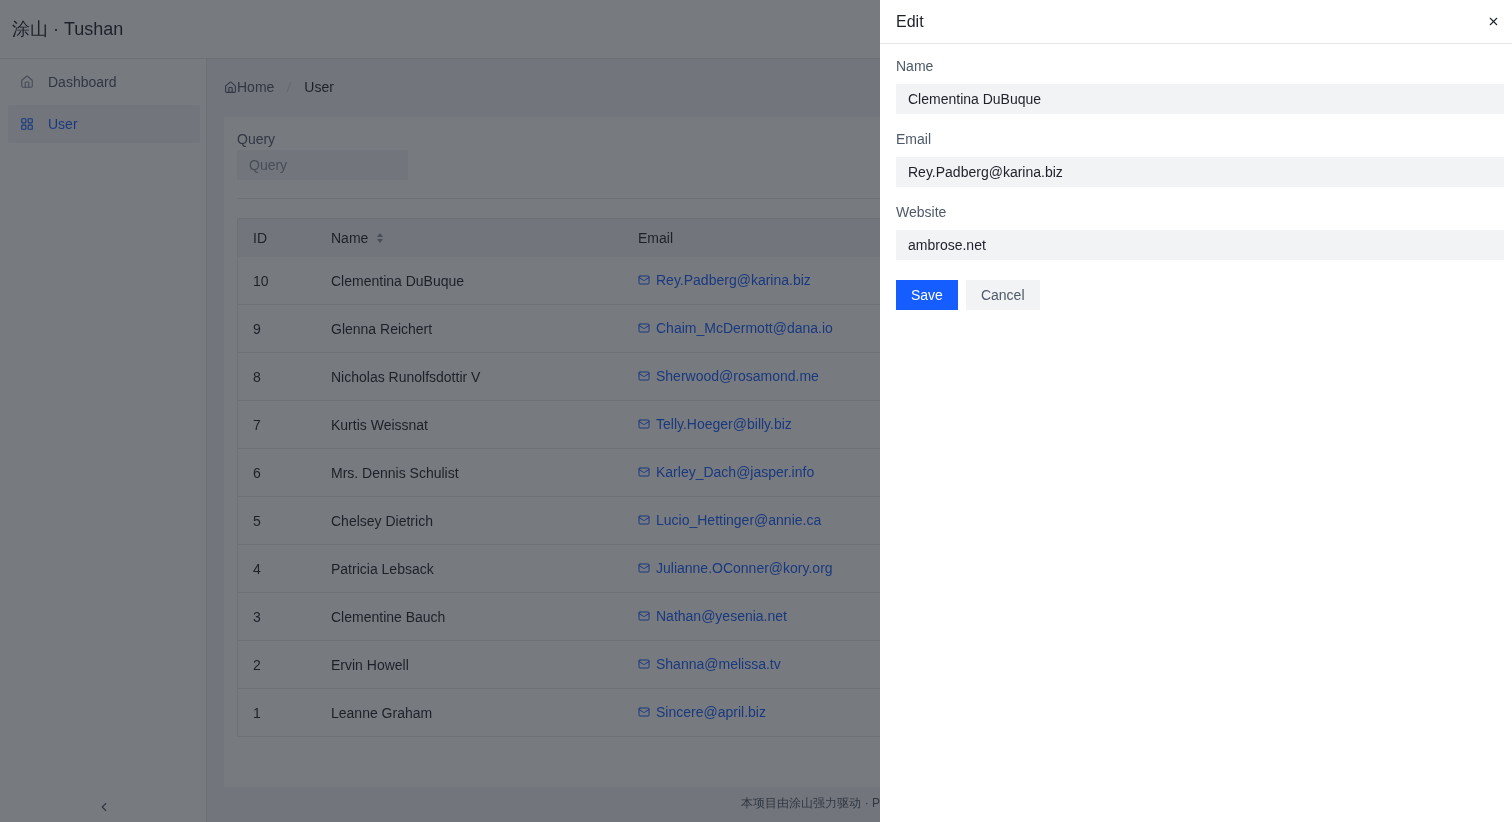 The width and height of the screenshot is (1512, 822). I want to click on input-field: Rey.Padberg@karina.biz, so click(1200, 172).